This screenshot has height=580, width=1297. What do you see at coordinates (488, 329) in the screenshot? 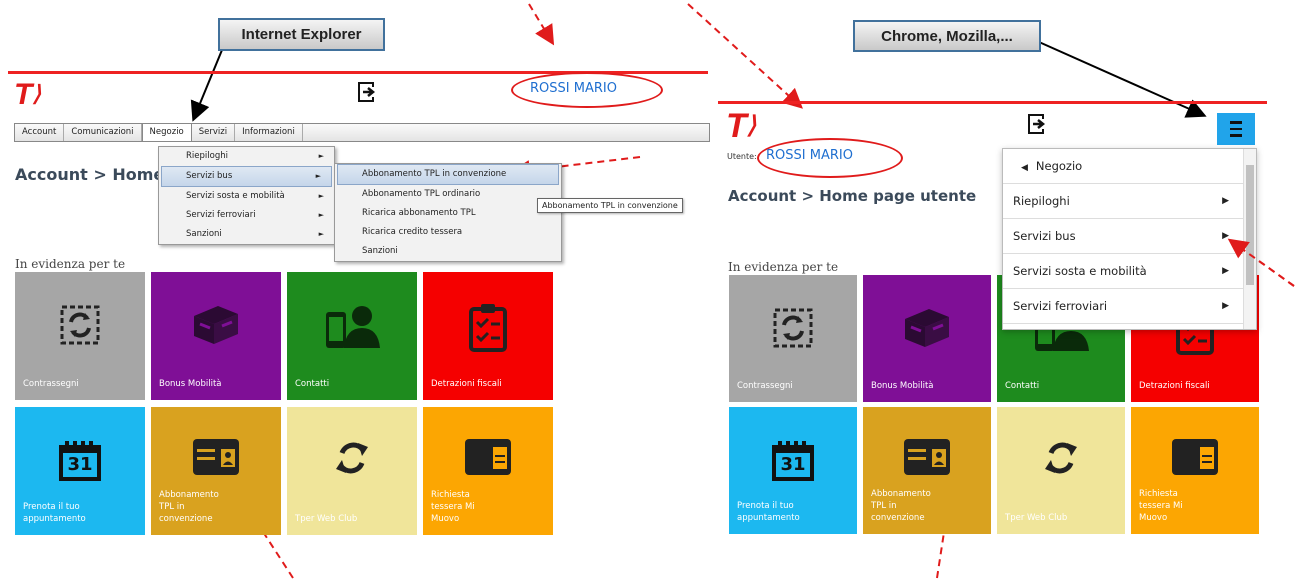
I see `clipboard-check-icon` at bounding box center [488, 329].